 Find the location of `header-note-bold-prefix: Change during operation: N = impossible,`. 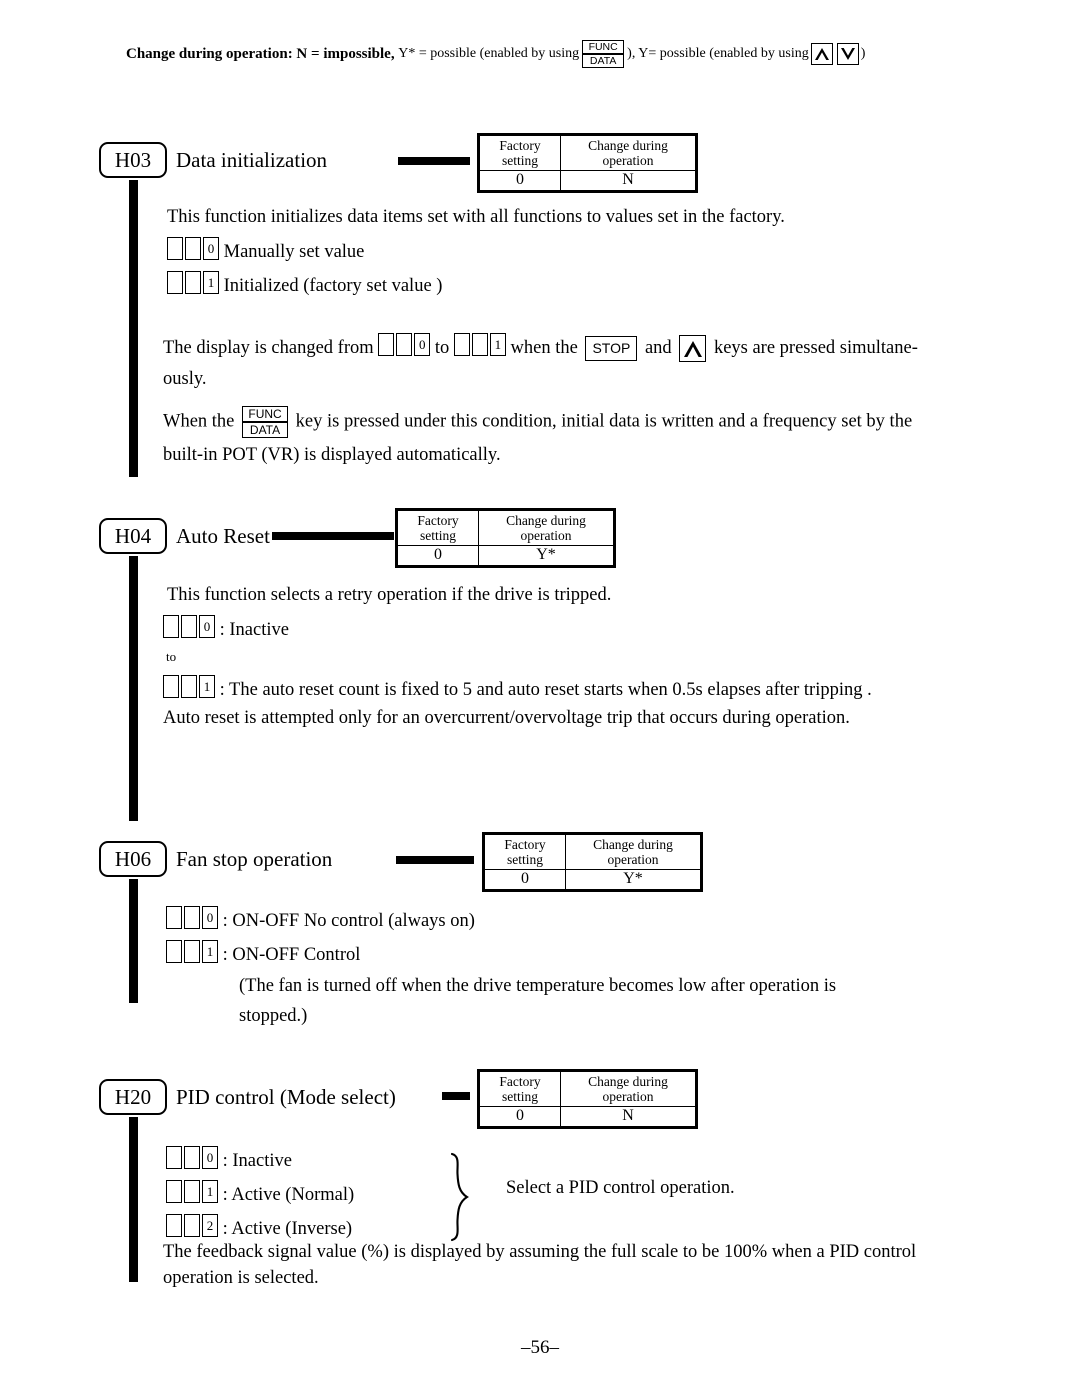

header-note-bold-prefix: Change during operation: N = impossible, is located at coordinates (260, 53).